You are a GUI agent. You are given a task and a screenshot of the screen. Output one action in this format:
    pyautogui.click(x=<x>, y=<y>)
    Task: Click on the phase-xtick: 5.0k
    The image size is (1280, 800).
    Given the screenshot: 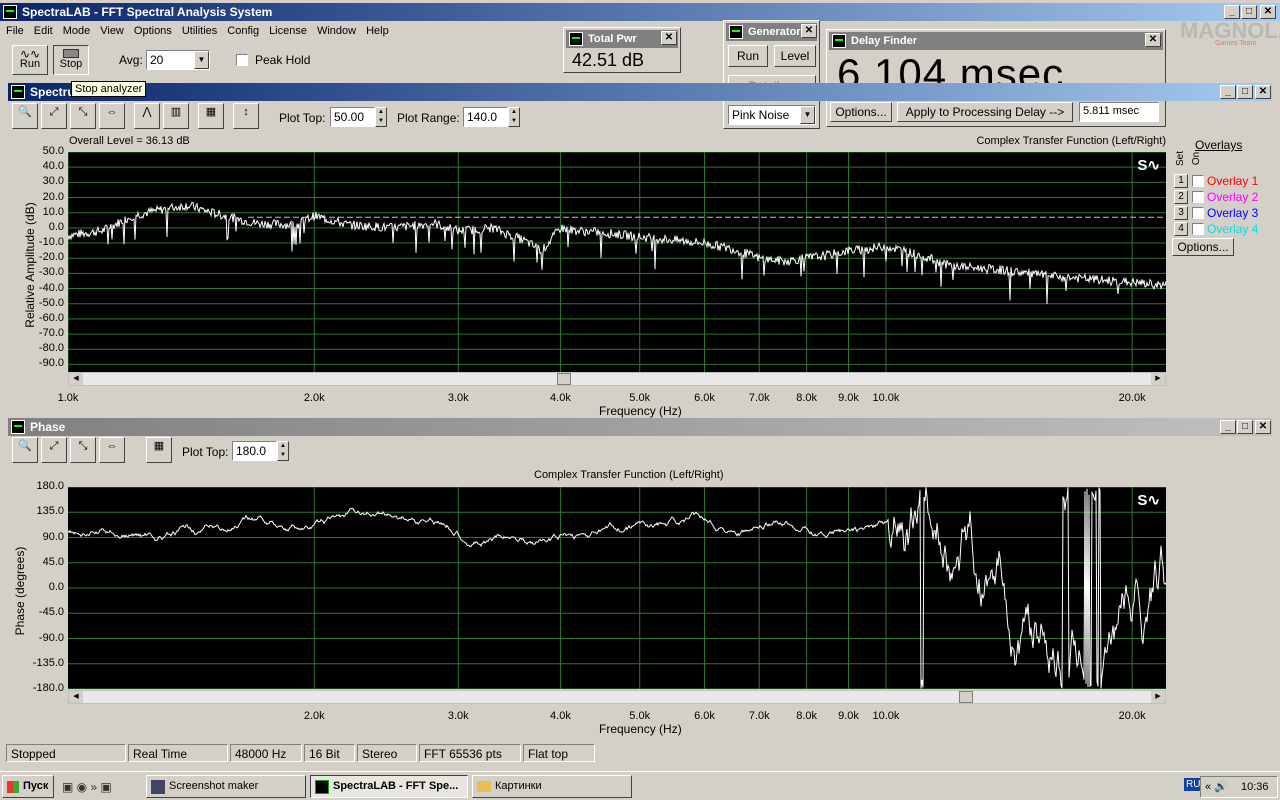 What is the action you would take?
    pyautogui.click(x=640, y=716)
    